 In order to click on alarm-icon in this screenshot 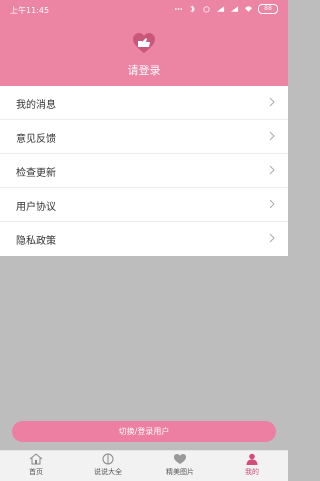, I will do `click(206, 9)`.